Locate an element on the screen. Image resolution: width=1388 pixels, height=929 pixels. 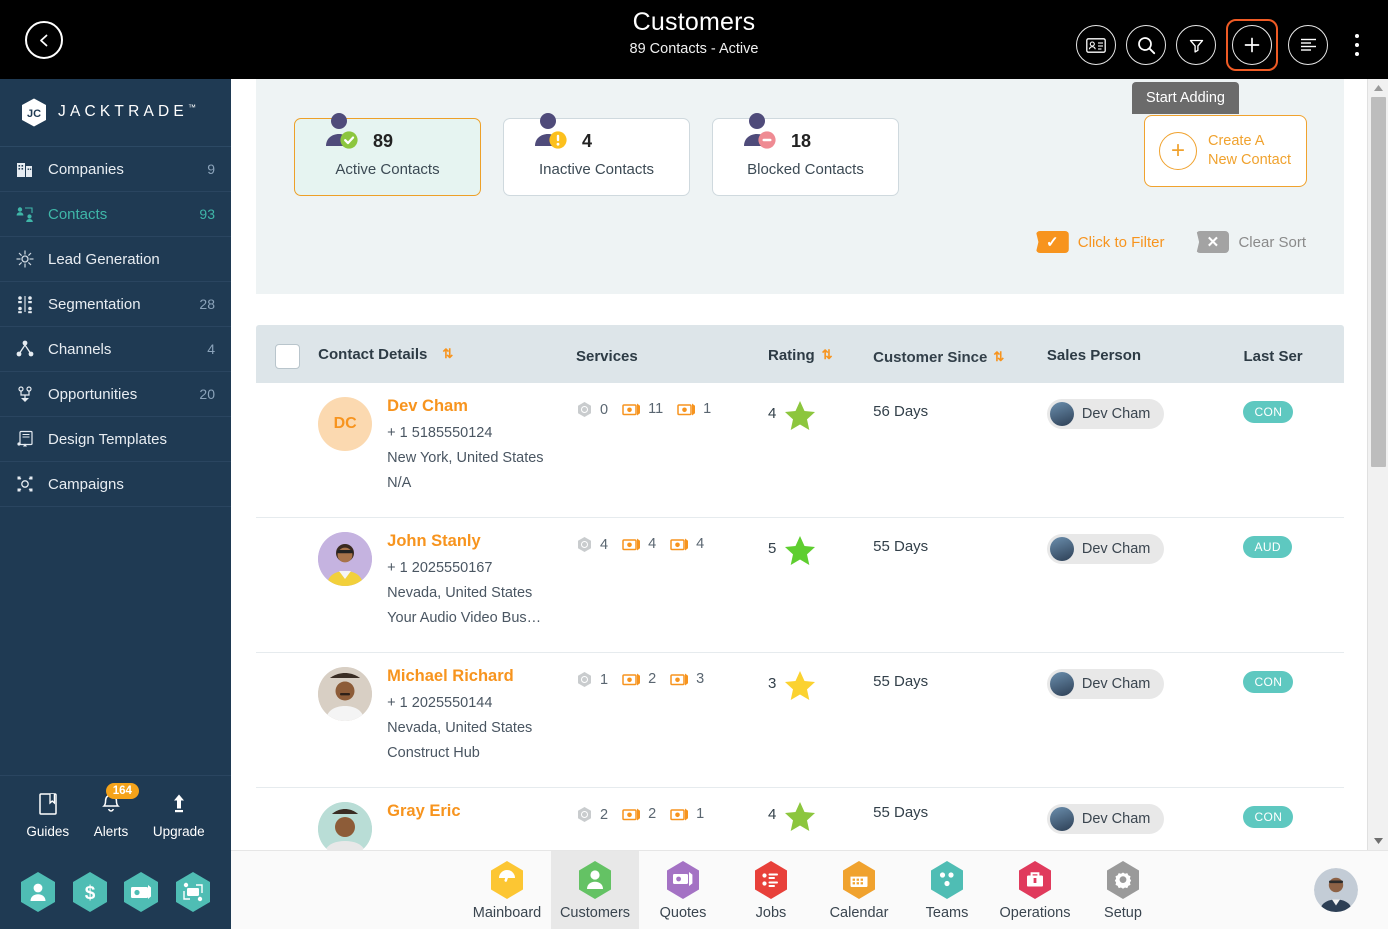
clear-sort-button: ✕ Clear Sort is located at coordinates (1251, 242).